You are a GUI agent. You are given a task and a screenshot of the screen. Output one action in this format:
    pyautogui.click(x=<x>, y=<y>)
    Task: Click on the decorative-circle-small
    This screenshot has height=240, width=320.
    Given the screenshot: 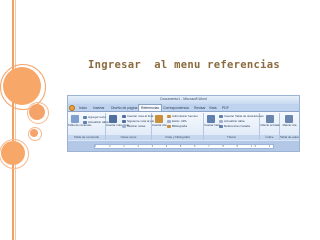 What is the action you would take?
    pyautogui.click(x=37, y=112)
    